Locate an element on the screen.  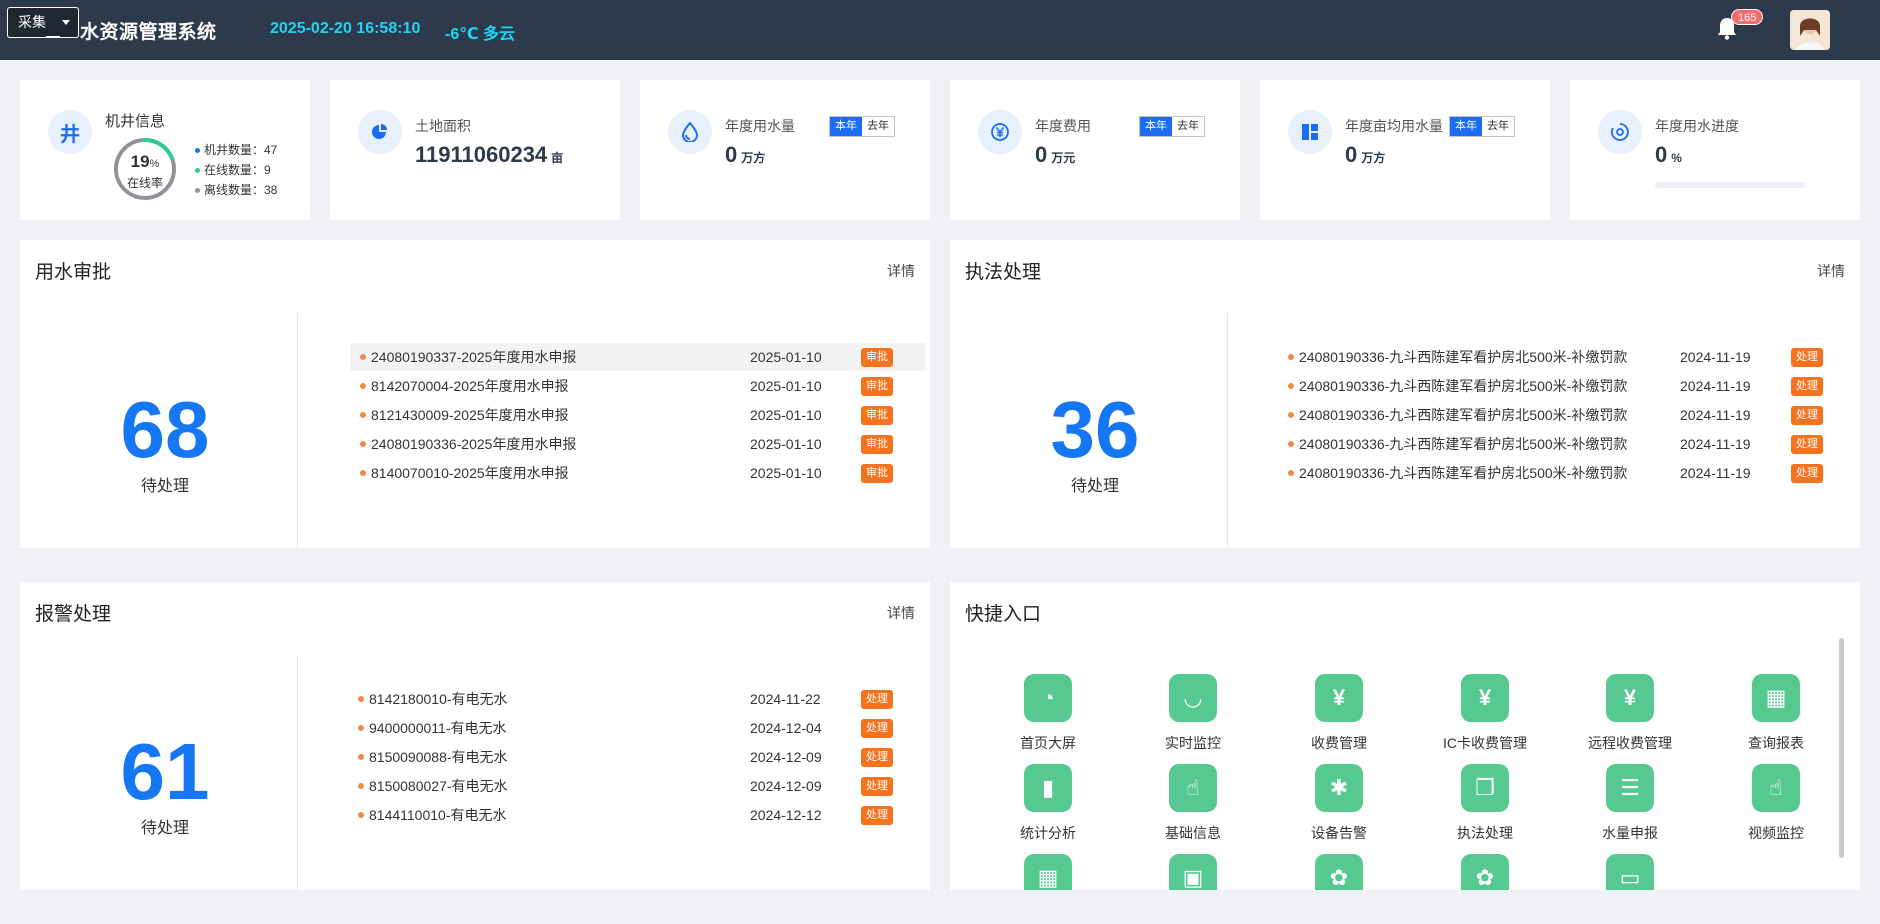
list-item: 8150090088-有电无水 2024-12-09 处理 is located at coordinates (635, 757).